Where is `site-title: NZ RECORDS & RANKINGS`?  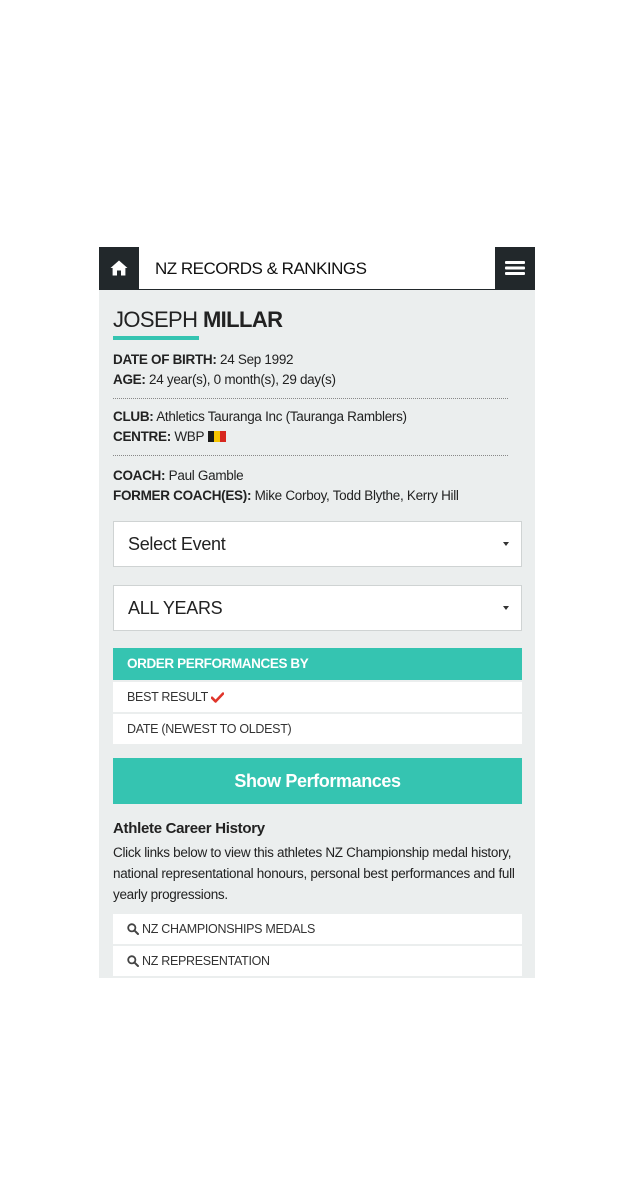
site-title: NZ RECORDS & RANKINGS is located at coordinates (261, 268).